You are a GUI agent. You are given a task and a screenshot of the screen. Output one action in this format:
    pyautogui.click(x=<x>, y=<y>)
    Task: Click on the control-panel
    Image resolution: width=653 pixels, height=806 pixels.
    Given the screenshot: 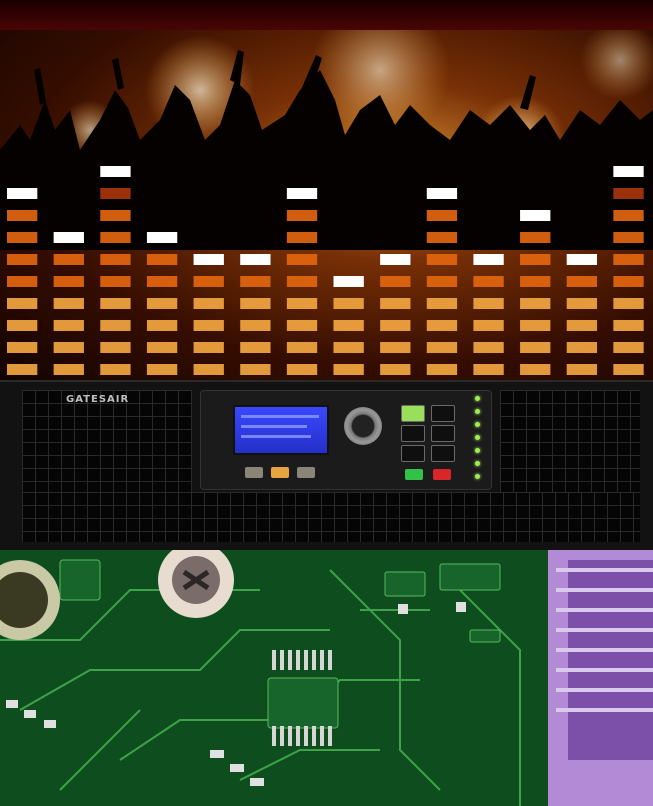 What is the action you would take?
    pyautogui.click(x=346, y=440)
    